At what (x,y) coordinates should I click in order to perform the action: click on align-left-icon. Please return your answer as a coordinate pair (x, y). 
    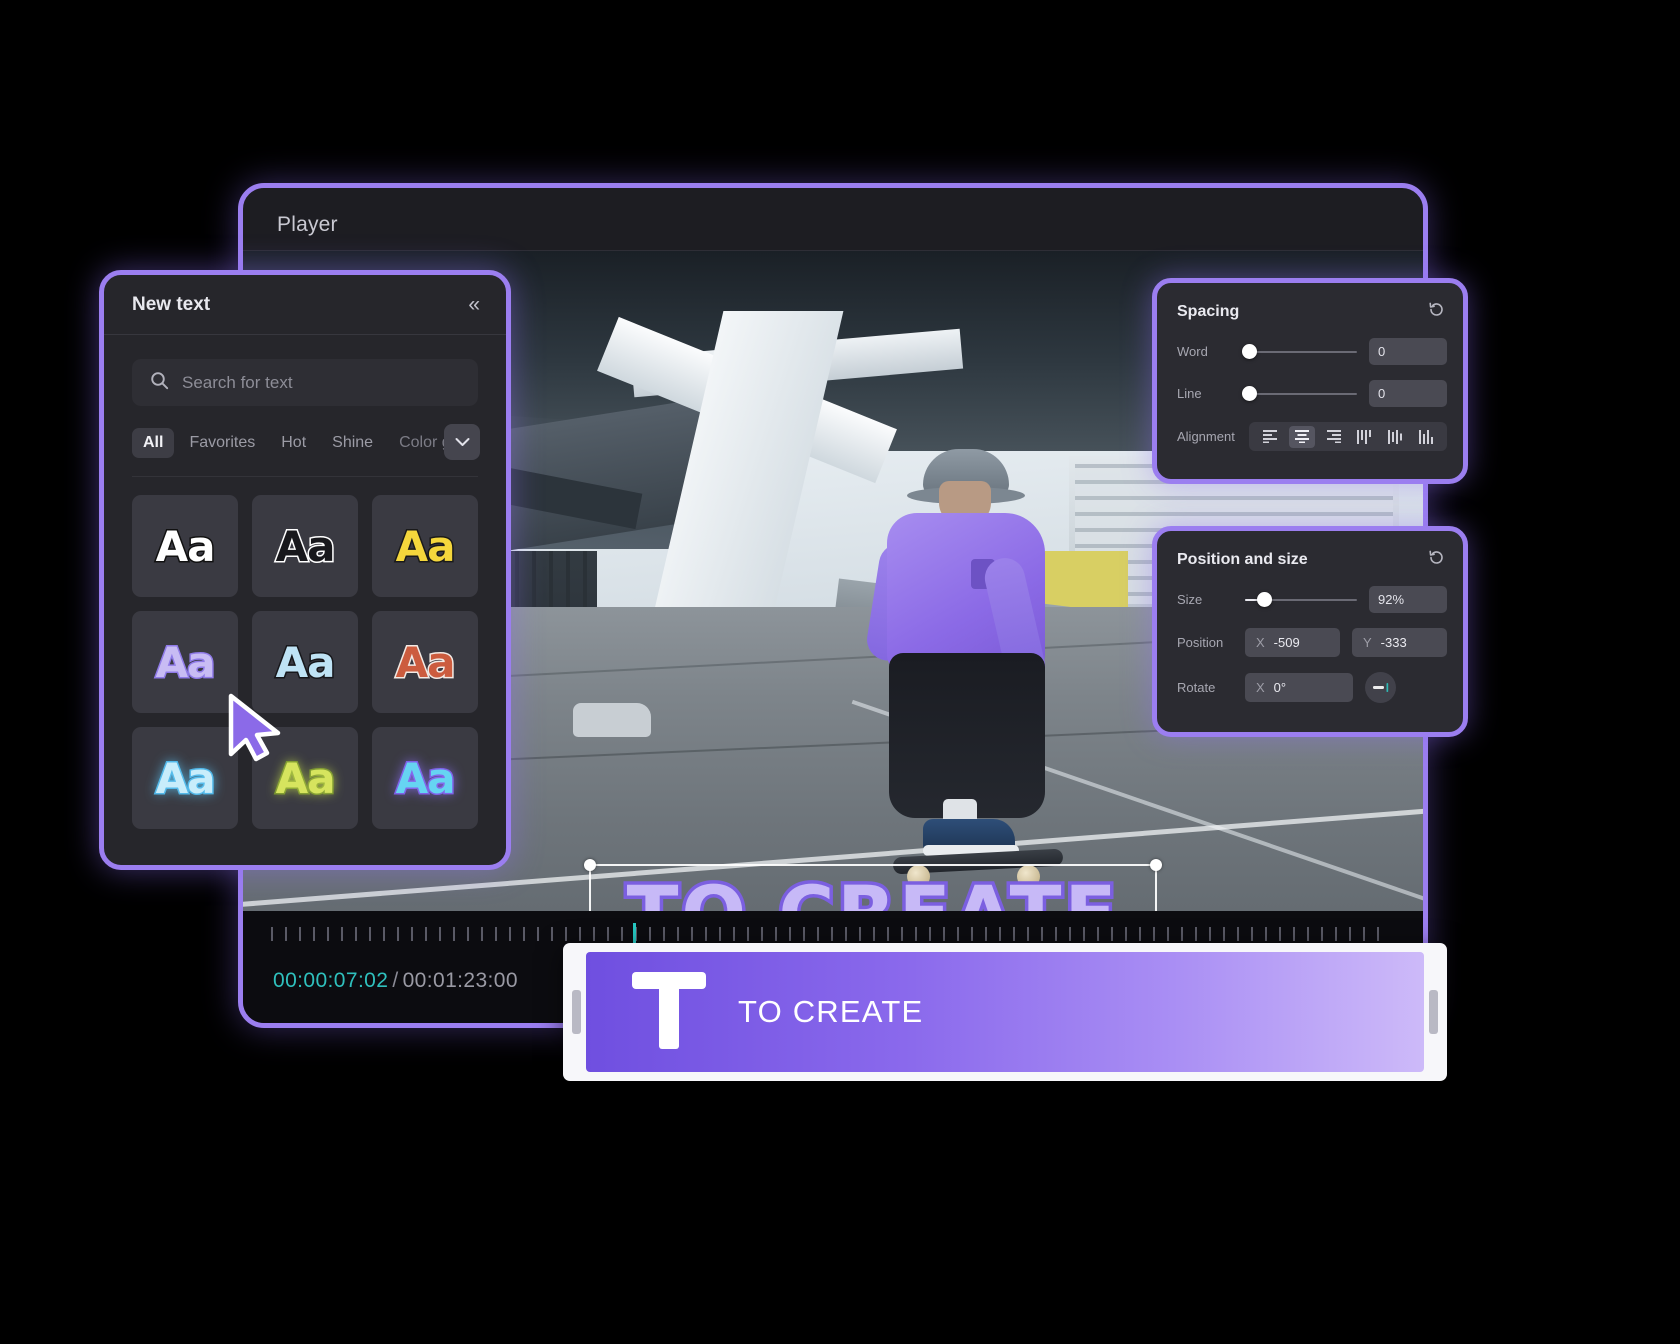
    Looking at the image, I should click on (1271, 437).